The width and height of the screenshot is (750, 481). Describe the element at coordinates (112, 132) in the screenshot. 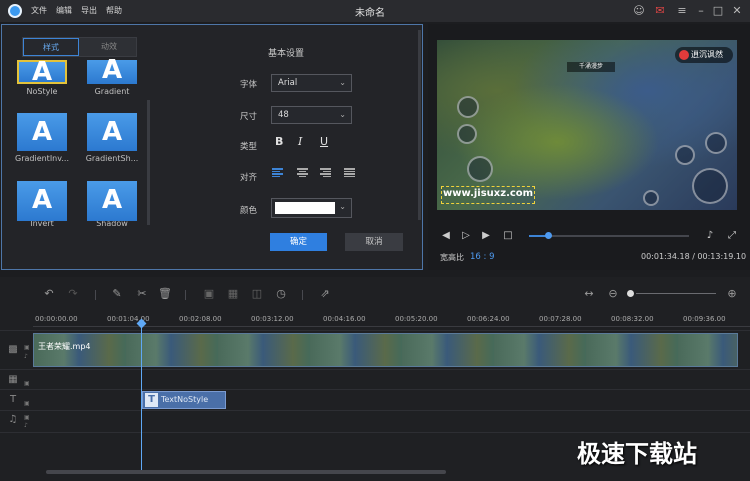

I see `style-tile-gradient-shadow: A` at that location.